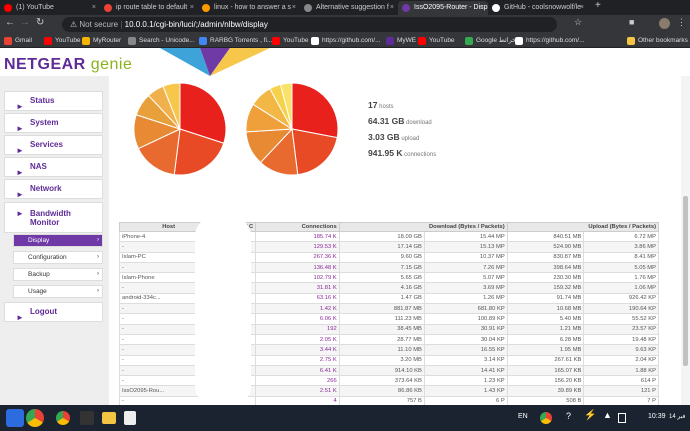  What do you see at coordinates (423, 227) in the screenshot?
I see `column-header: Download (Bytes / Packets)` at bounding box center [423, 227].